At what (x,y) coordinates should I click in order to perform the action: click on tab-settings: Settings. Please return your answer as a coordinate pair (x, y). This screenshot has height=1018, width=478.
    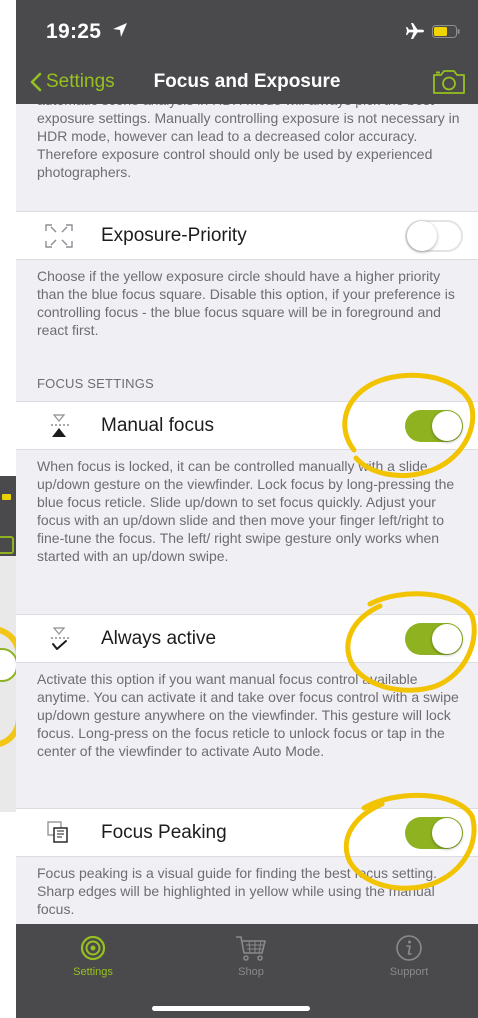
    Looking at the image, I should click on (93, 956).